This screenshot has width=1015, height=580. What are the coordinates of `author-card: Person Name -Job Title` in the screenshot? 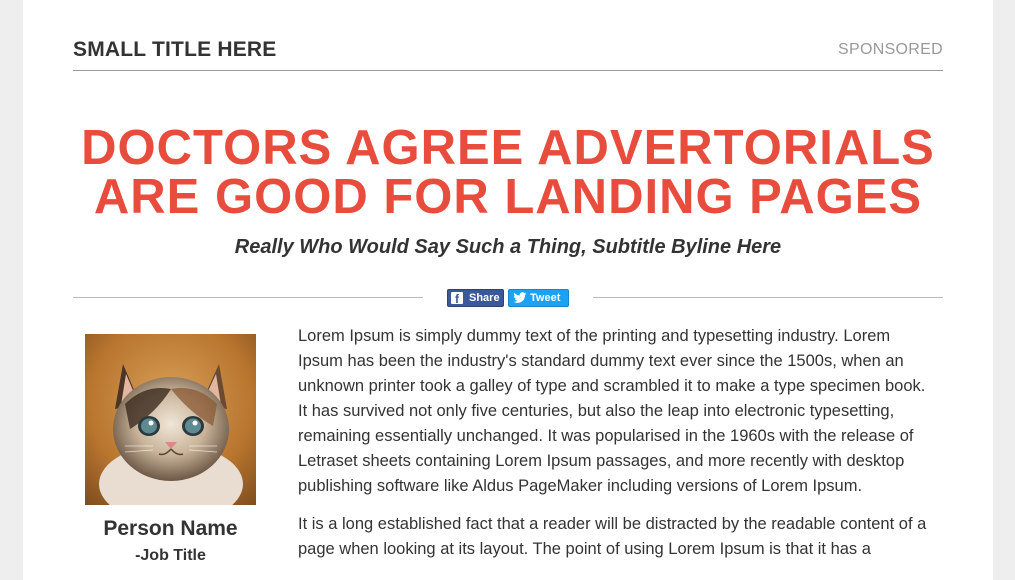 It's located at (170, 449).